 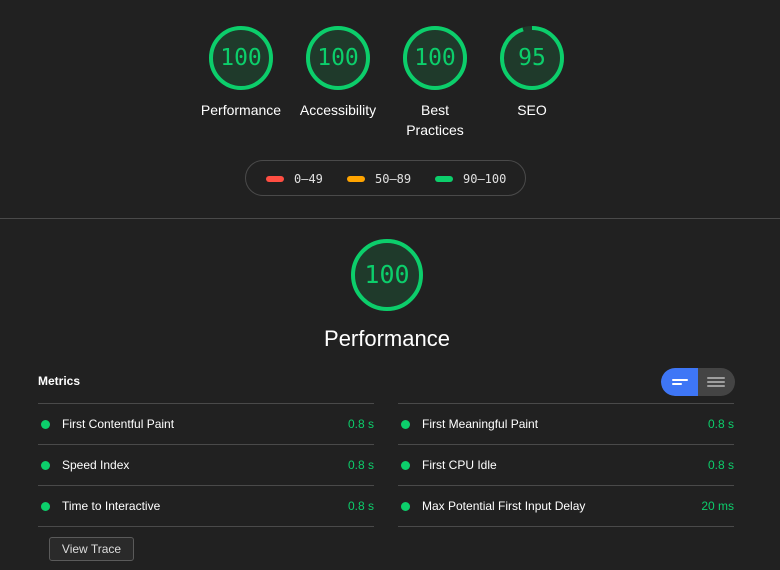 I want to click on gauge-label: Accessibility, so click(x=338, y=110).